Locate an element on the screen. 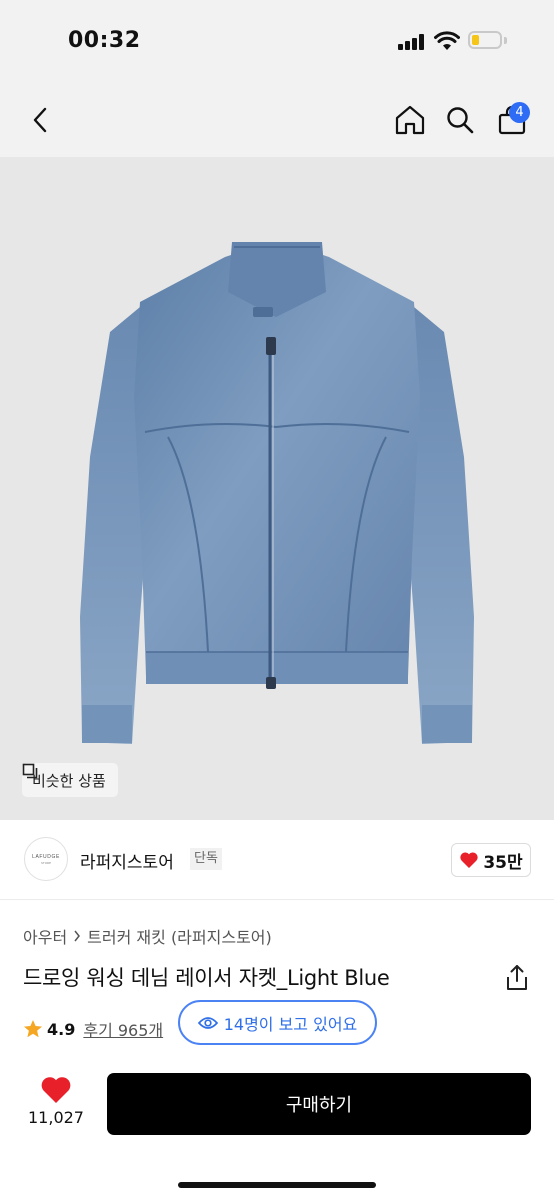 Image resolution: width=554 pixels, height=1200 pixels. share-icon is located at coordinates (517, 977).